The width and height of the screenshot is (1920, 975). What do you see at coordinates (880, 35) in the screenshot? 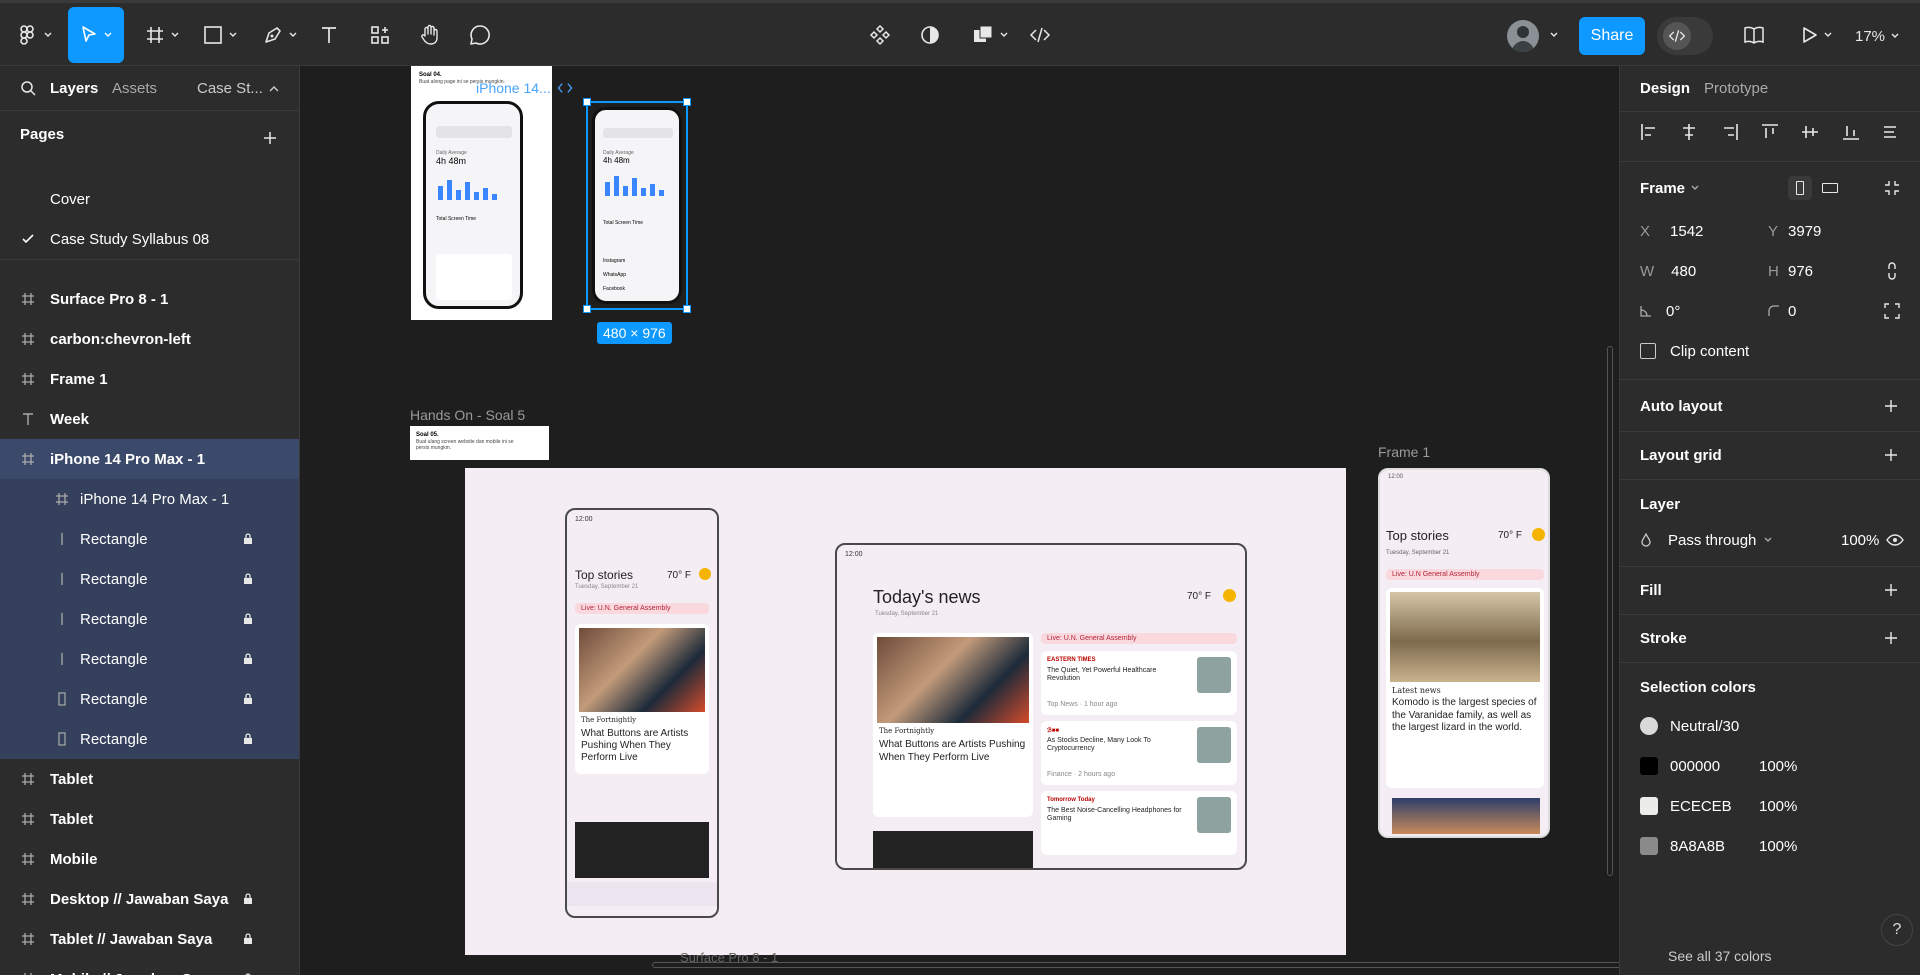
I see `components-button` at bounding box center [880, 35].